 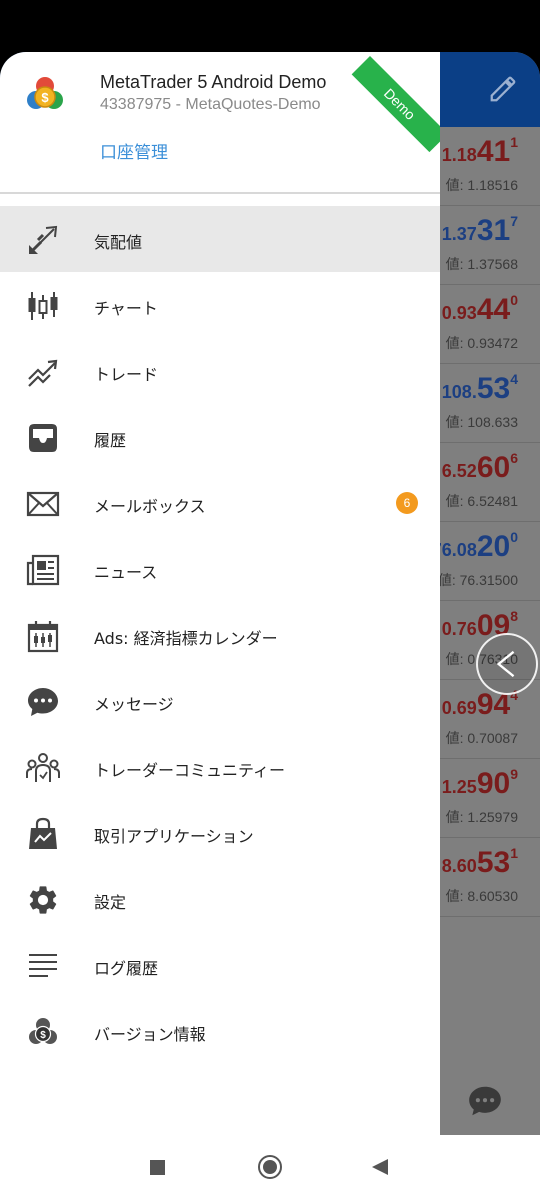 What do you see at coordinates (481, 264) in the screenshot?
I see `quote-subprice: 値: 1.37568` at bounding box center [481, 264].